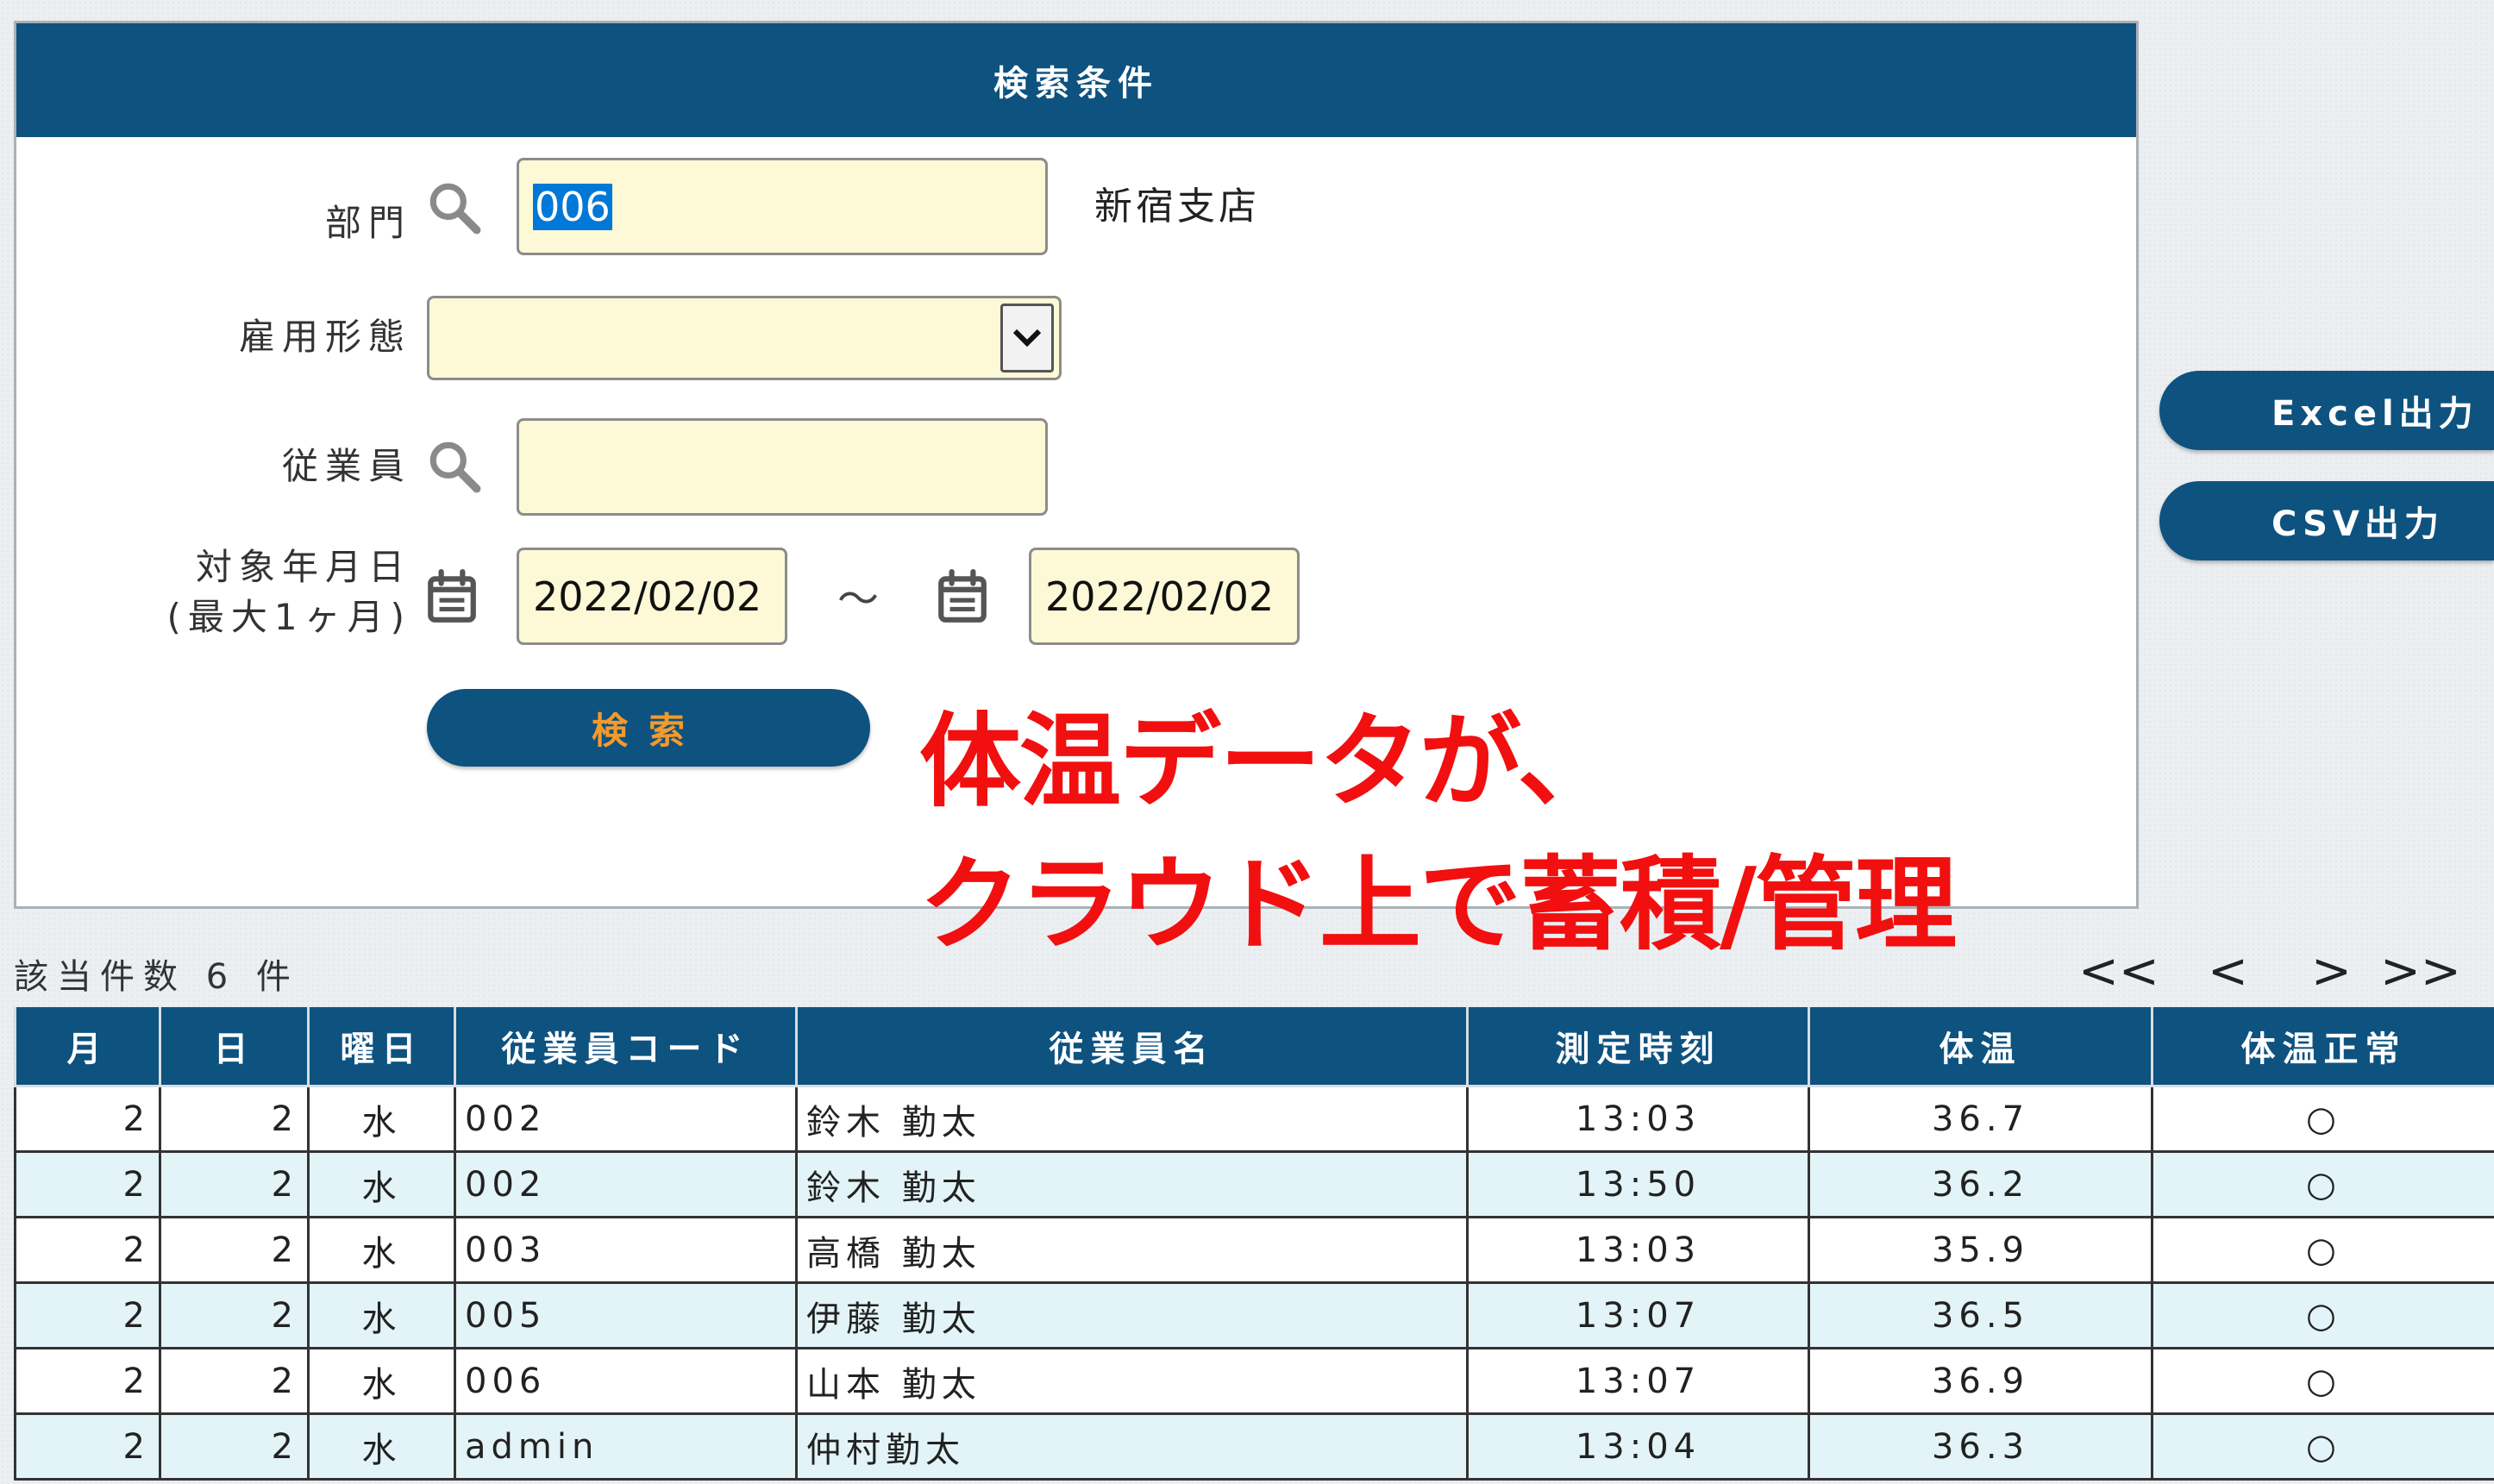 Image resolution: width=2494 pixels, height=1484 pixels. I want to click on cell-temperature: 36.2, so click(1980, 1184).